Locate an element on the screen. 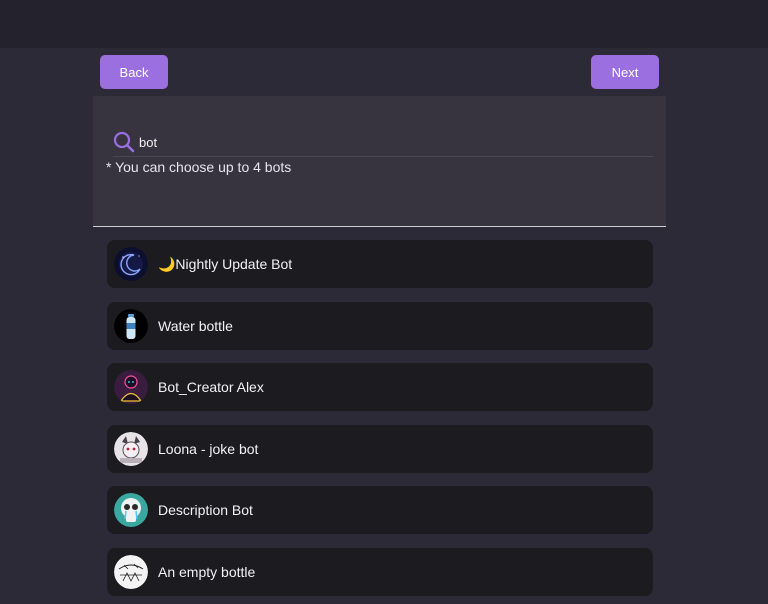  bot-item-loona-joke-bot: Loona - joke bot is located at coordinates (380, 449).